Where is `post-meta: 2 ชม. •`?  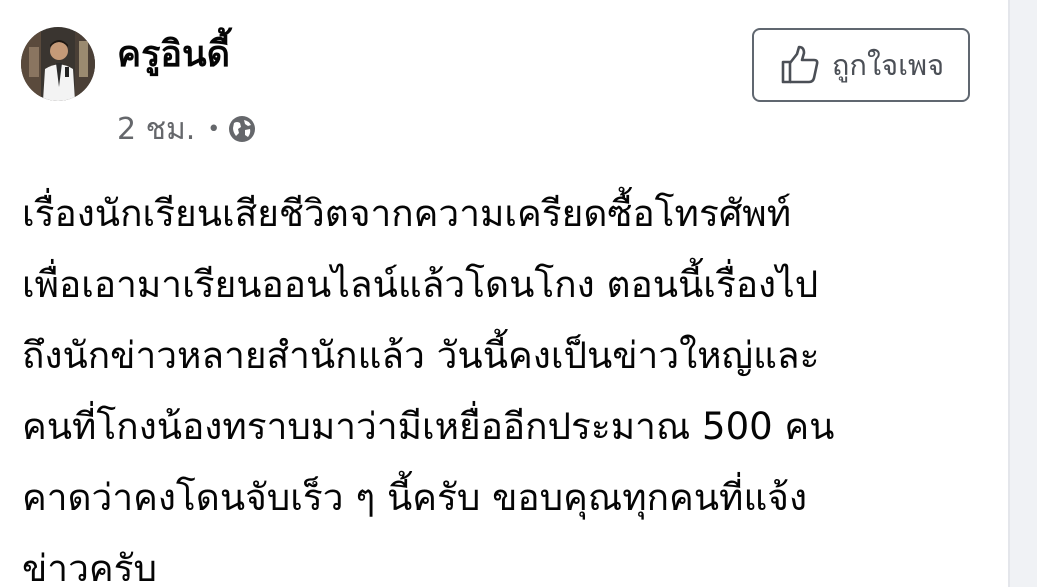
post-meta: 2 ชม. • is located at coordinates (186, 129).